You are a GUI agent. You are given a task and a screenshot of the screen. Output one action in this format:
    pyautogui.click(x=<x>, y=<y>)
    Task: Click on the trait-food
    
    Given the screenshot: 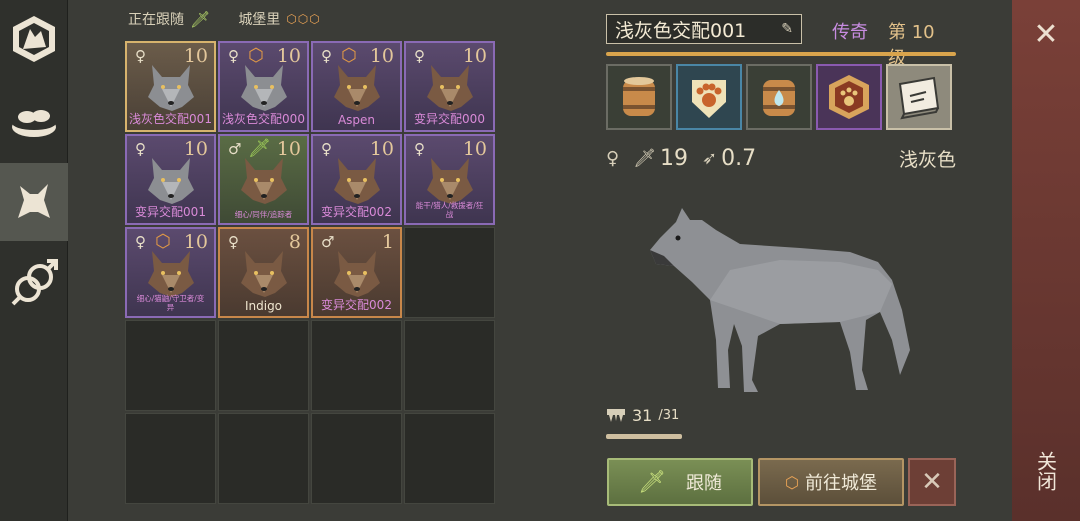 What is the action you would take?
    pyautogui.click(x=639, y=97)
    